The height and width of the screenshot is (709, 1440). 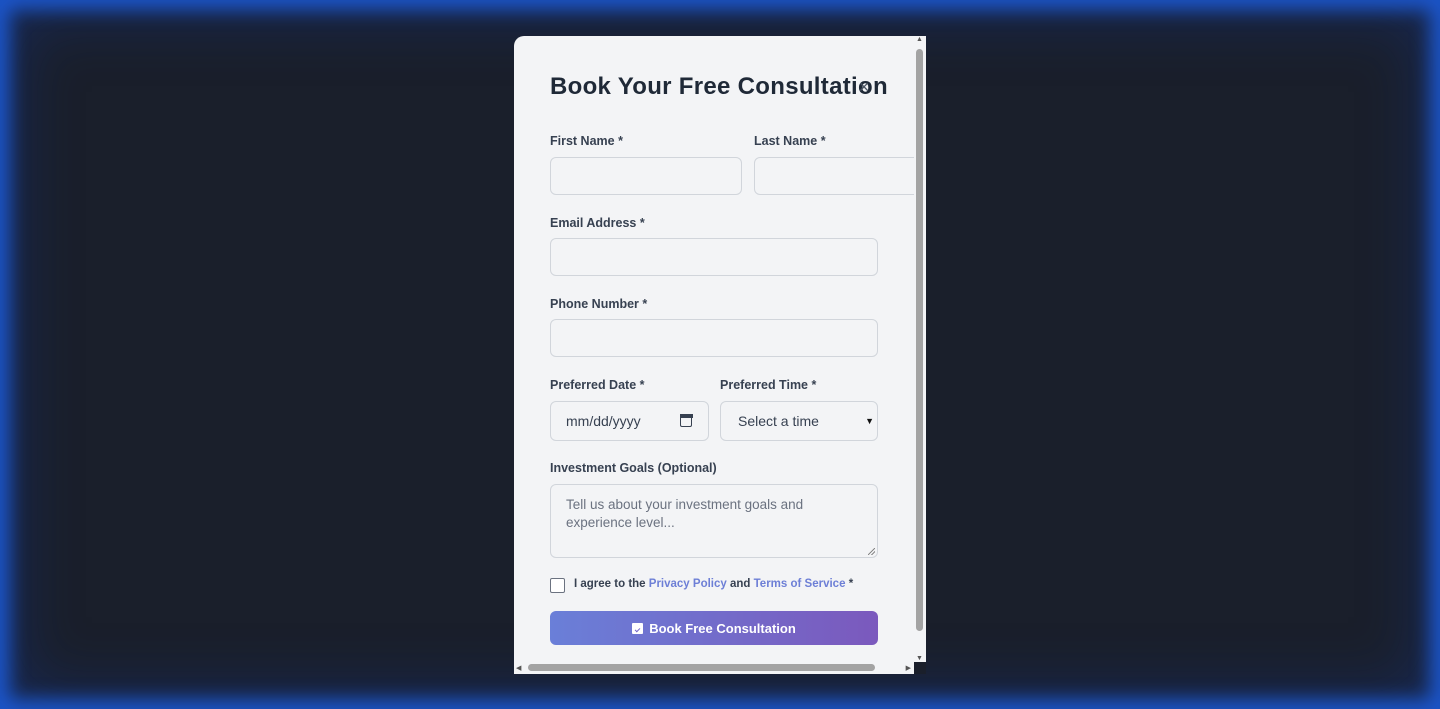 What do you see at coordinates (919, 340) in the screenshot?
I see `vertical-scroll-thumb` at bounding box center [919, 340].